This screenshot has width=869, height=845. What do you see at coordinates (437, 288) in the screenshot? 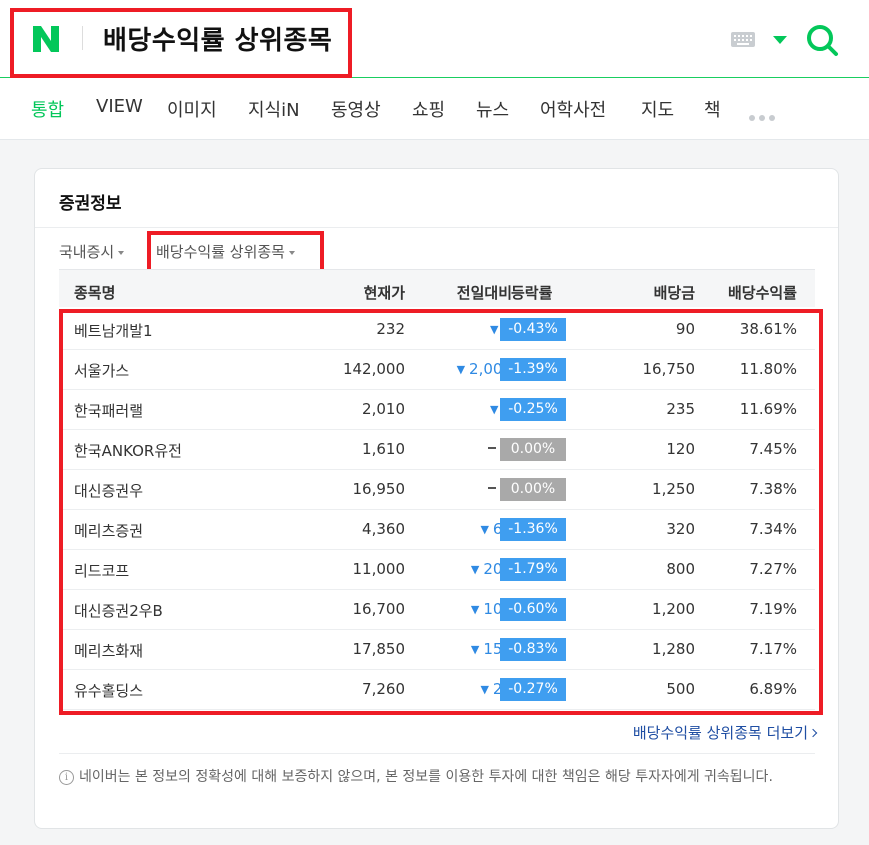
I see `table-header: 종목명 현재가 전일대비 등락률 배당금 배당수익률` at bounding box center [437, 288].